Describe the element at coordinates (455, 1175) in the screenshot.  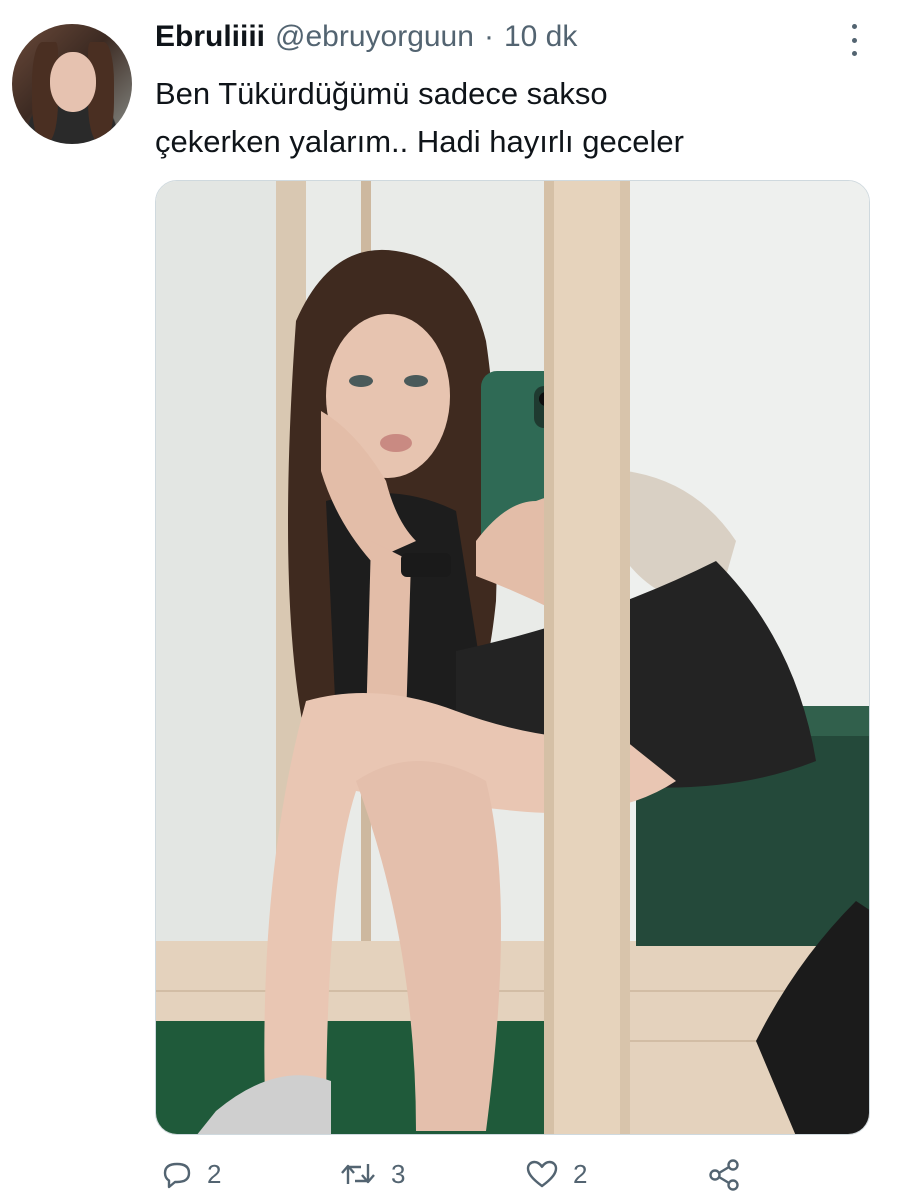
I see `tweet-actions: 2 3 2` at that location.